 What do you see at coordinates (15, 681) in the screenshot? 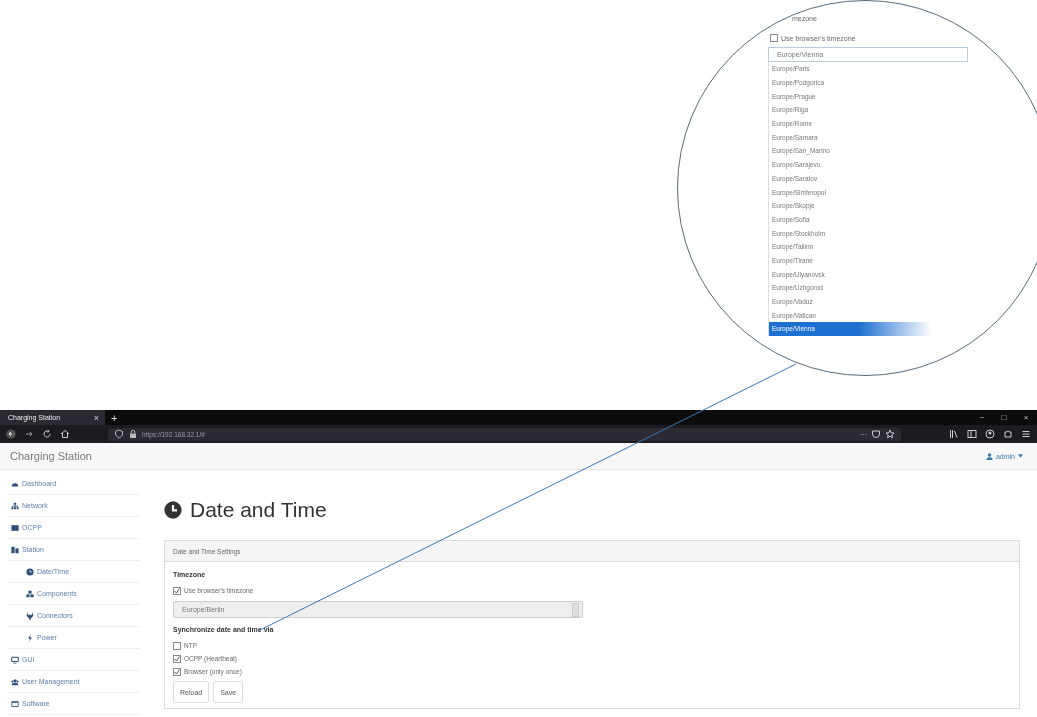
I see `users-icon` at bounding box center [15, 681].